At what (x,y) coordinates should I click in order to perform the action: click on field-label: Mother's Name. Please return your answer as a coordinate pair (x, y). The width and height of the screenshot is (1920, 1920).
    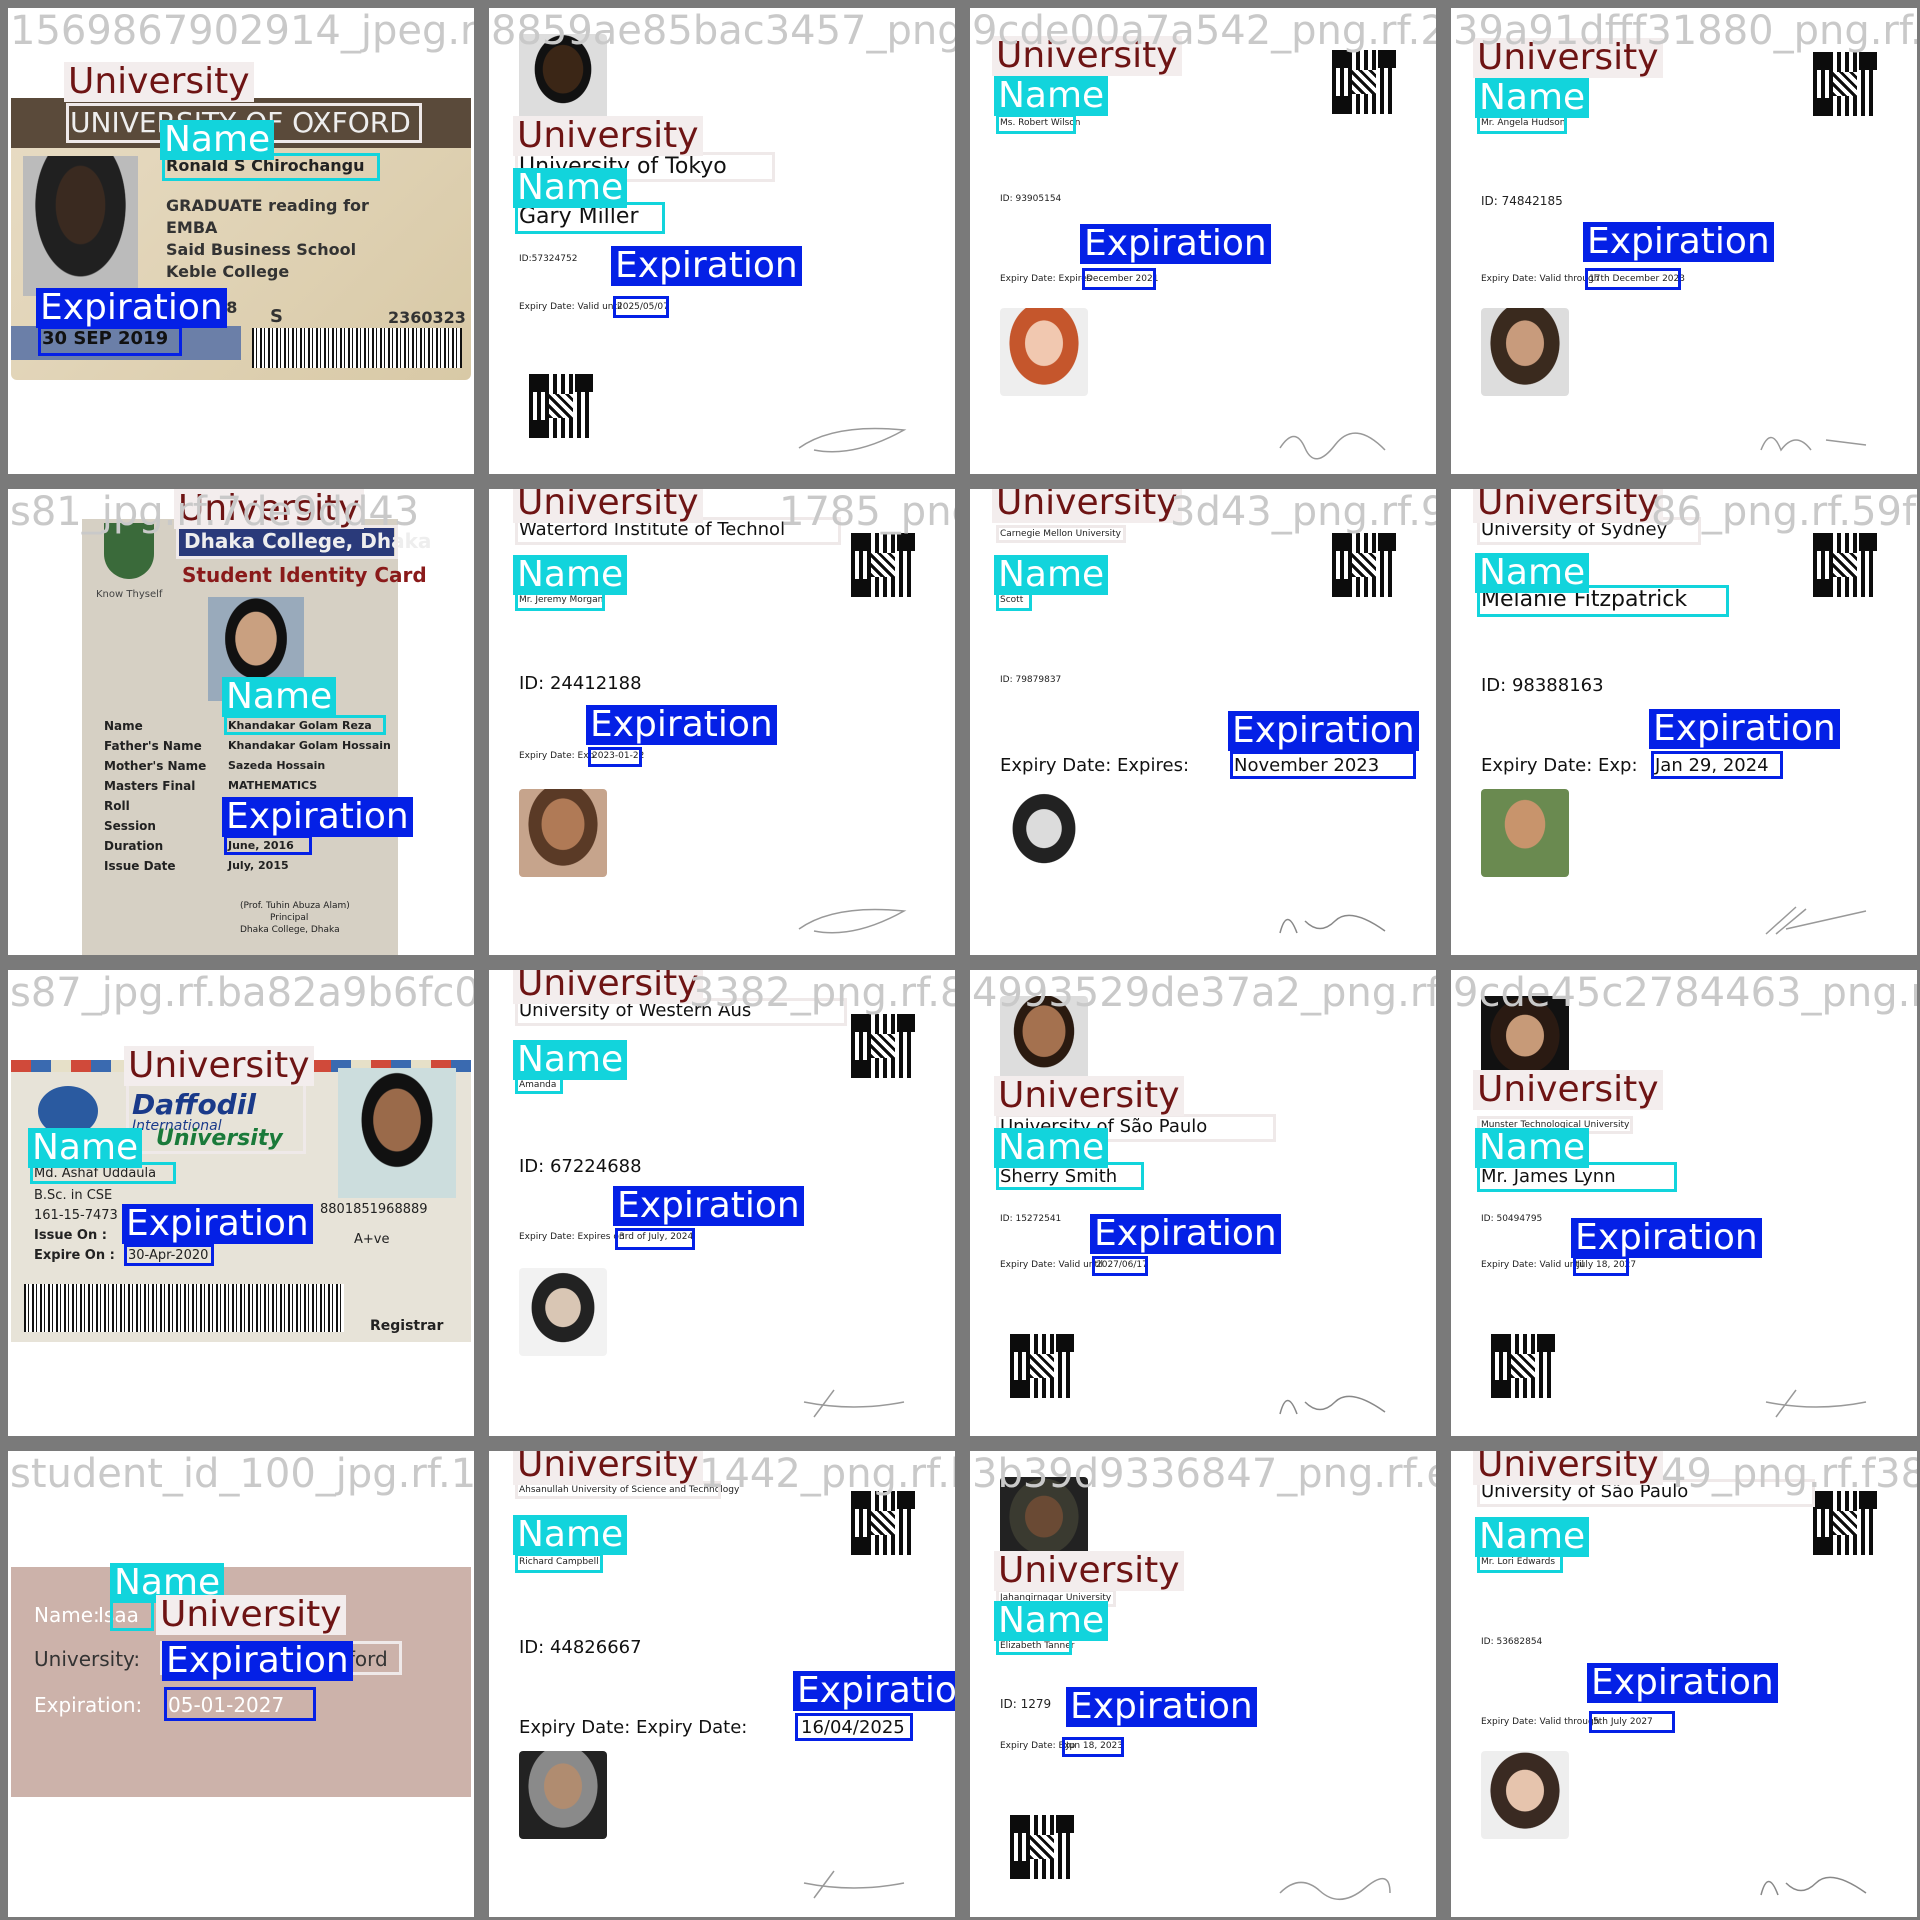
    Looking at the image, I should click on (155, 766).